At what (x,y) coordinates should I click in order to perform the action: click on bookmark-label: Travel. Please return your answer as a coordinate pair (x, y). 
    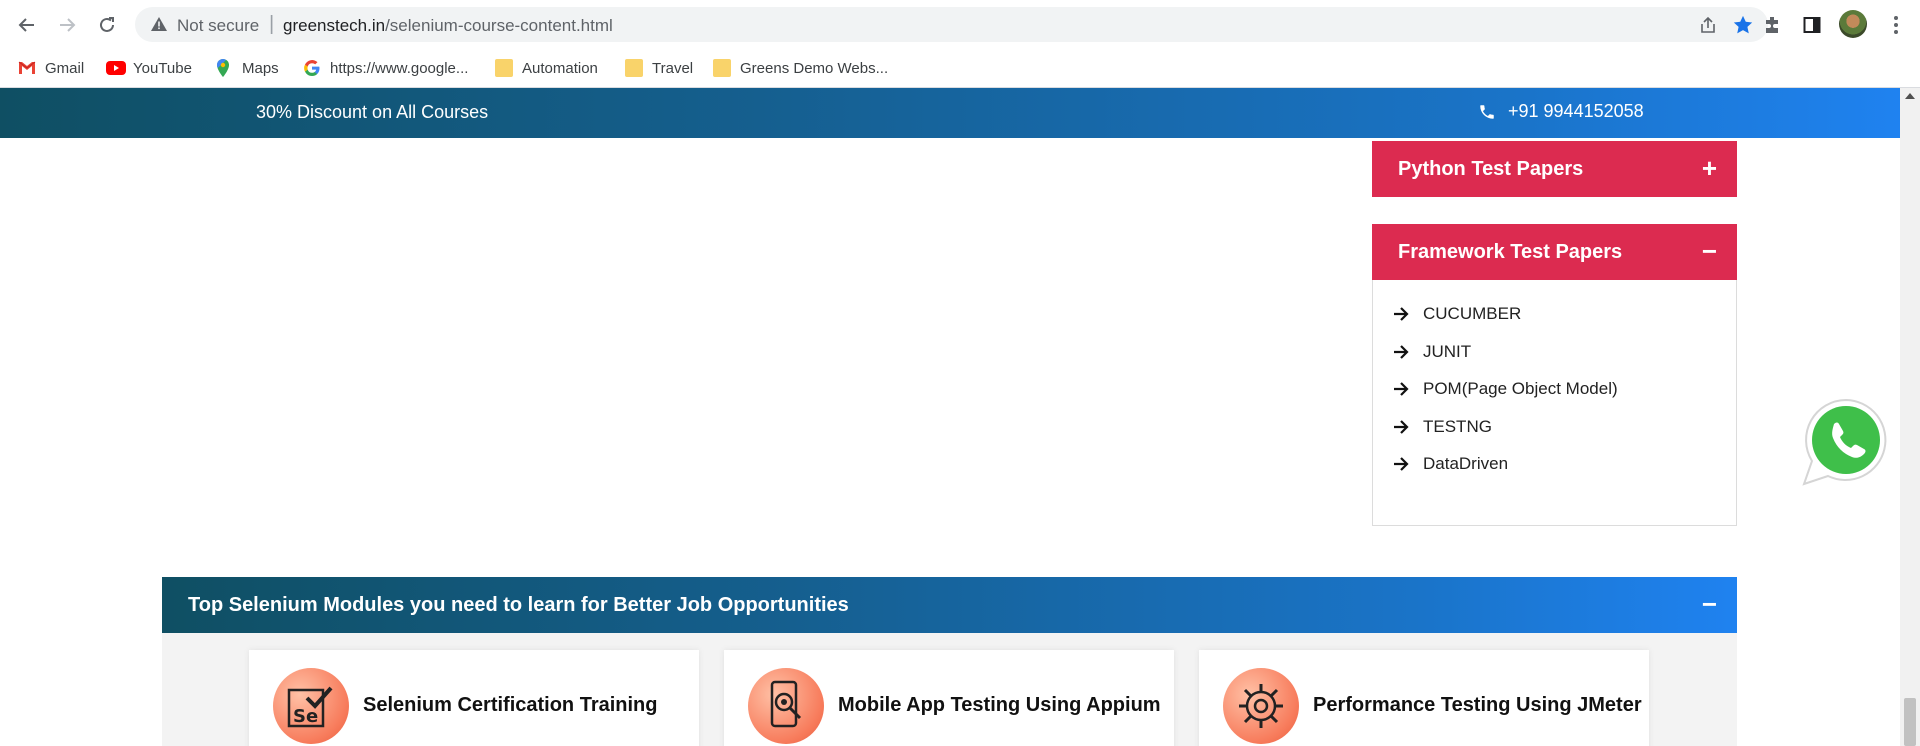
    Looking at the image, I should click on (673, 68).